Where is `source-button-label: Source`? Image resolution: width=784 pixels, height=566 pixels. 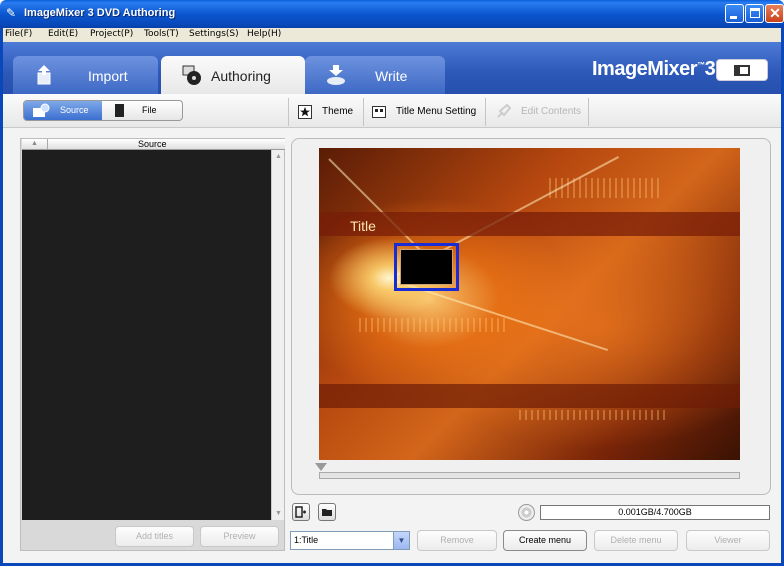
source-button-label: Source is located at coordinates (74, 110).